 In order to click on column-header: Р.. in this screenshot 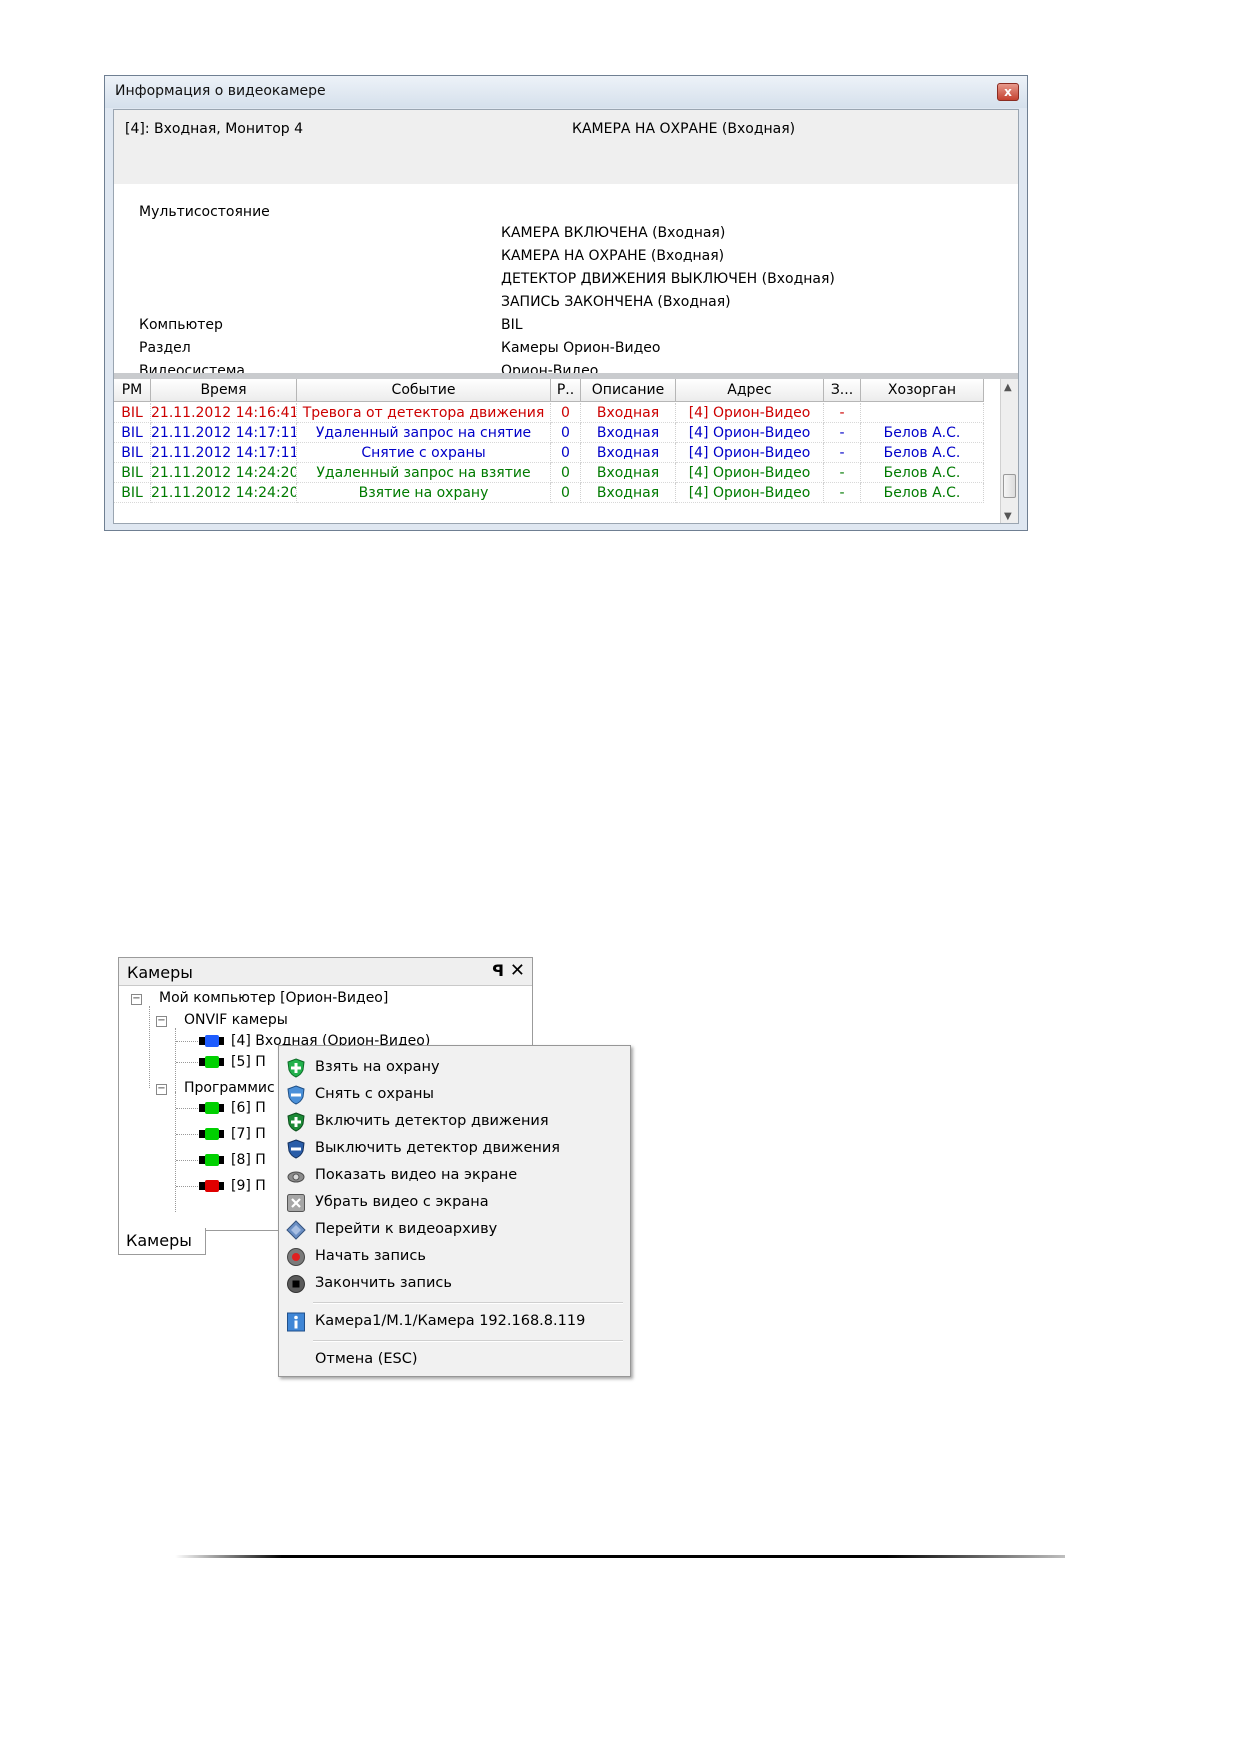, I will do `click(566, 390)`.